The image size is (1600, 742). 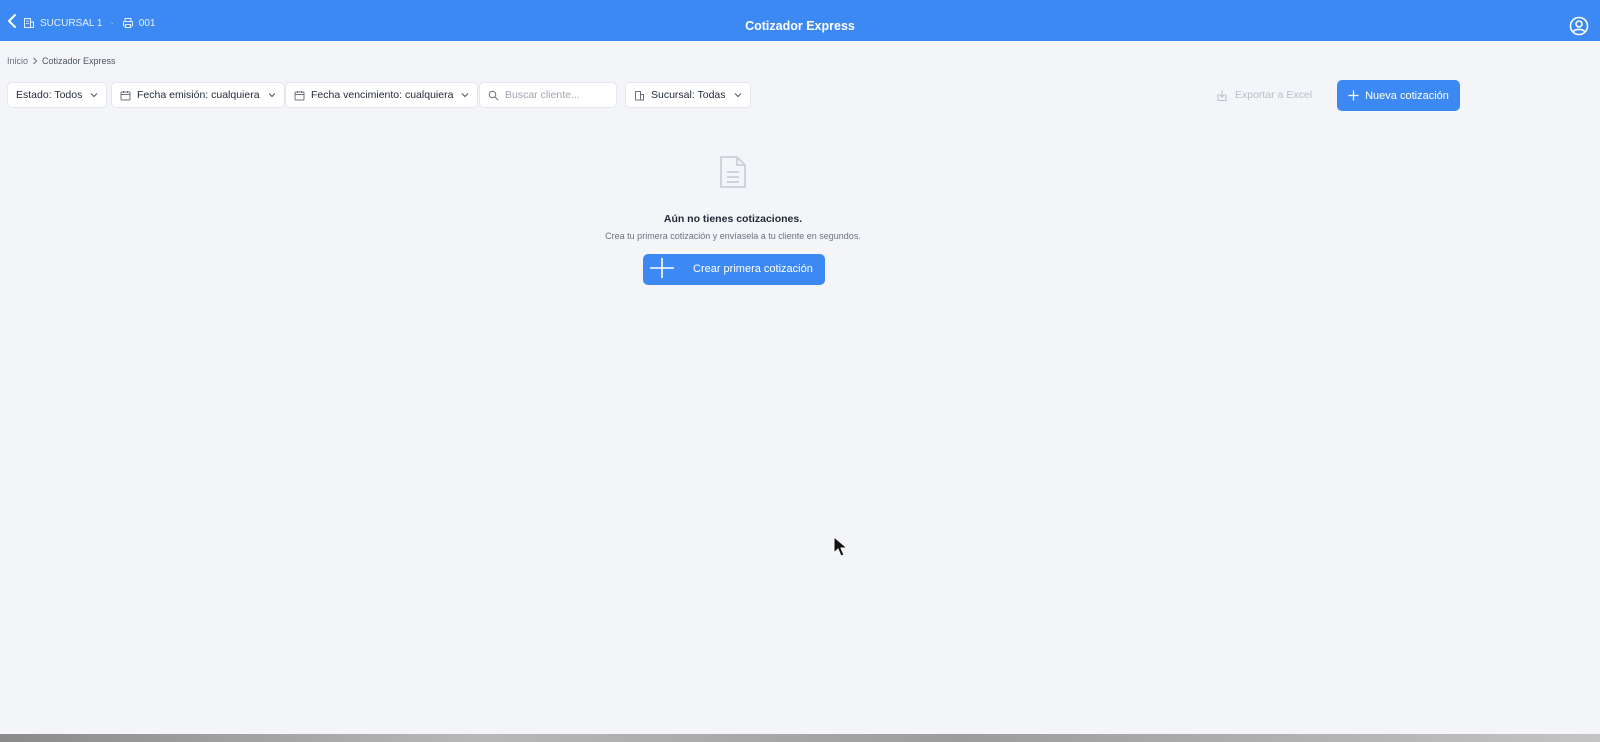 I want to click on export-excel-label: Exportar a Excel, so click(x=1274, y=95).